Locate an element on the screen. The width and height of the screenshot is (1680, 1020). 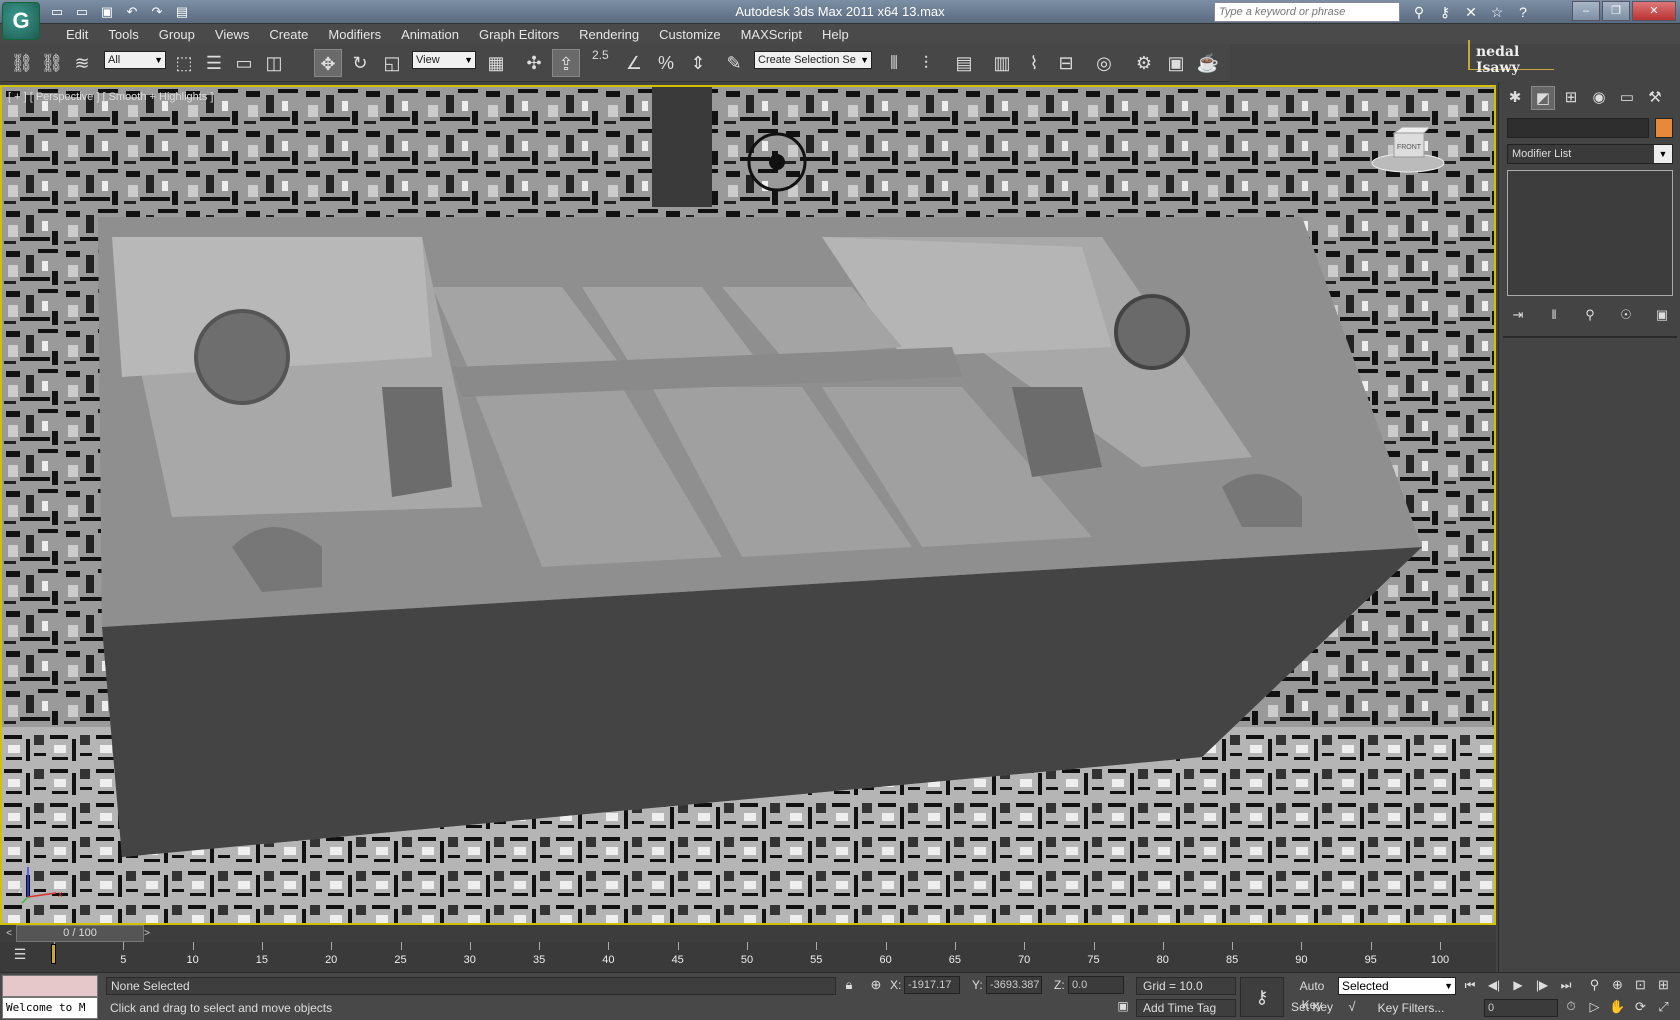
field-of-view-icon: ▷ is located at coordinates (1594, 1007).